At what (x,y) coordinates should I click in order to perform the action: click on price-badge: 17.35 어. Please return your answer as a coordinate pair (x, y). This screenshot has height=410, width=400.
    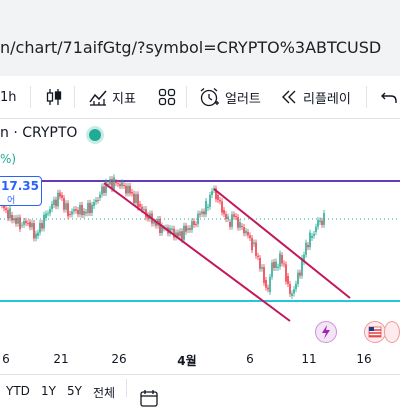
    Looking at the image, I should click on (21, 191).